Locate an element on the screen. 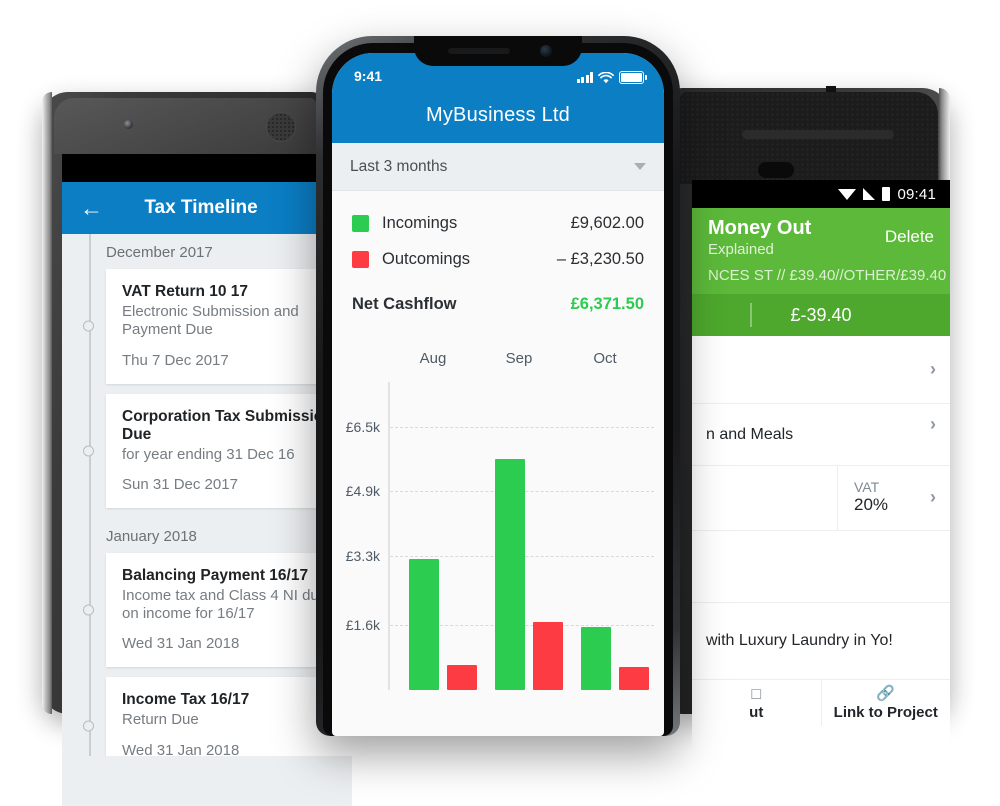 This screenshot has width=1000, height=806. vat-row: VAT 20% › is located at coordinates (821, 498).